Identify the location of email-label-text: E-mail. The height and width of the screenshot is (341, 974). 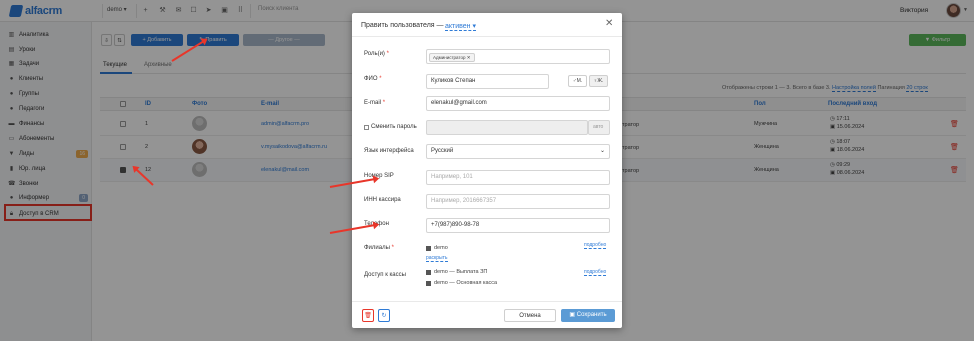
(373, 103).